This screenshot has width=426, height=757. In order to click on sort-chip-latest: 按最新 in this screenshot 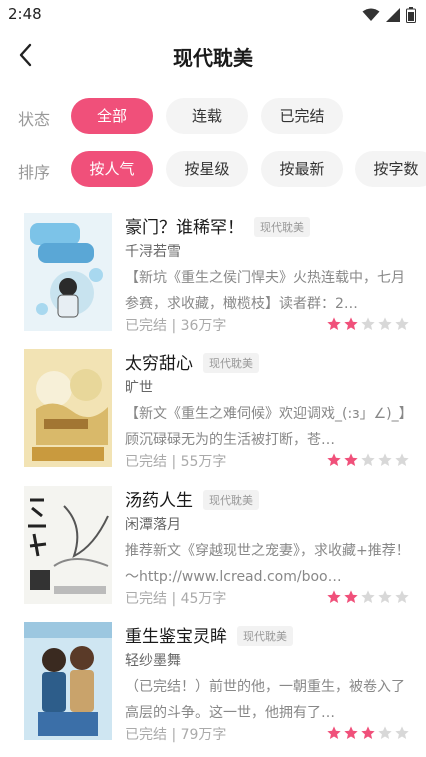, I will do `click(302, 169)`.